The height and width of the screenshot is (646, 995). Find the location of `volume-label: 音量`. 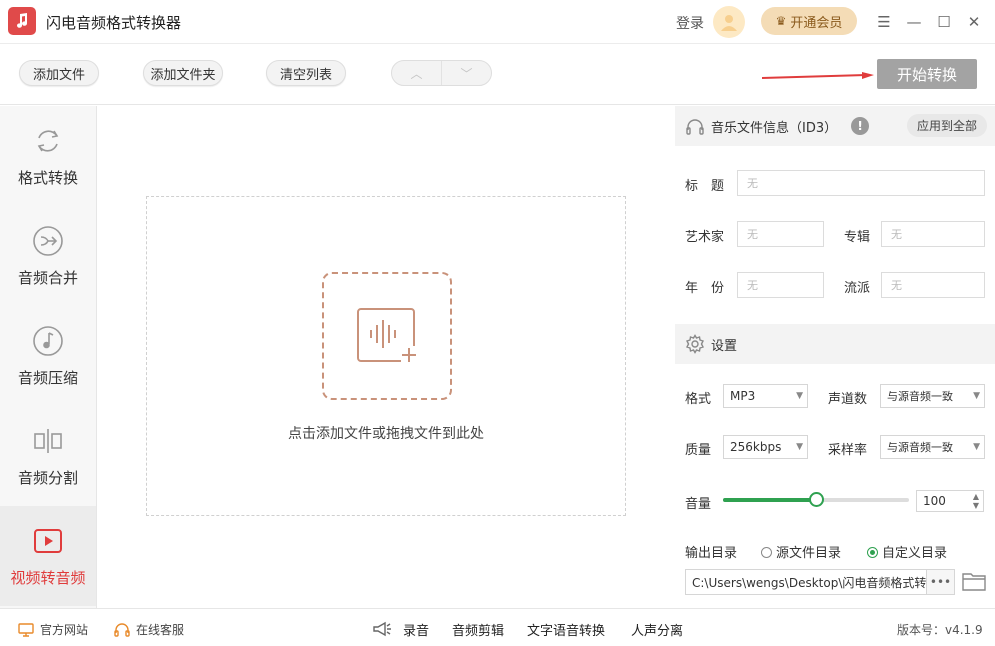

volume-label: 音量 is located at coordinates (698, 504).